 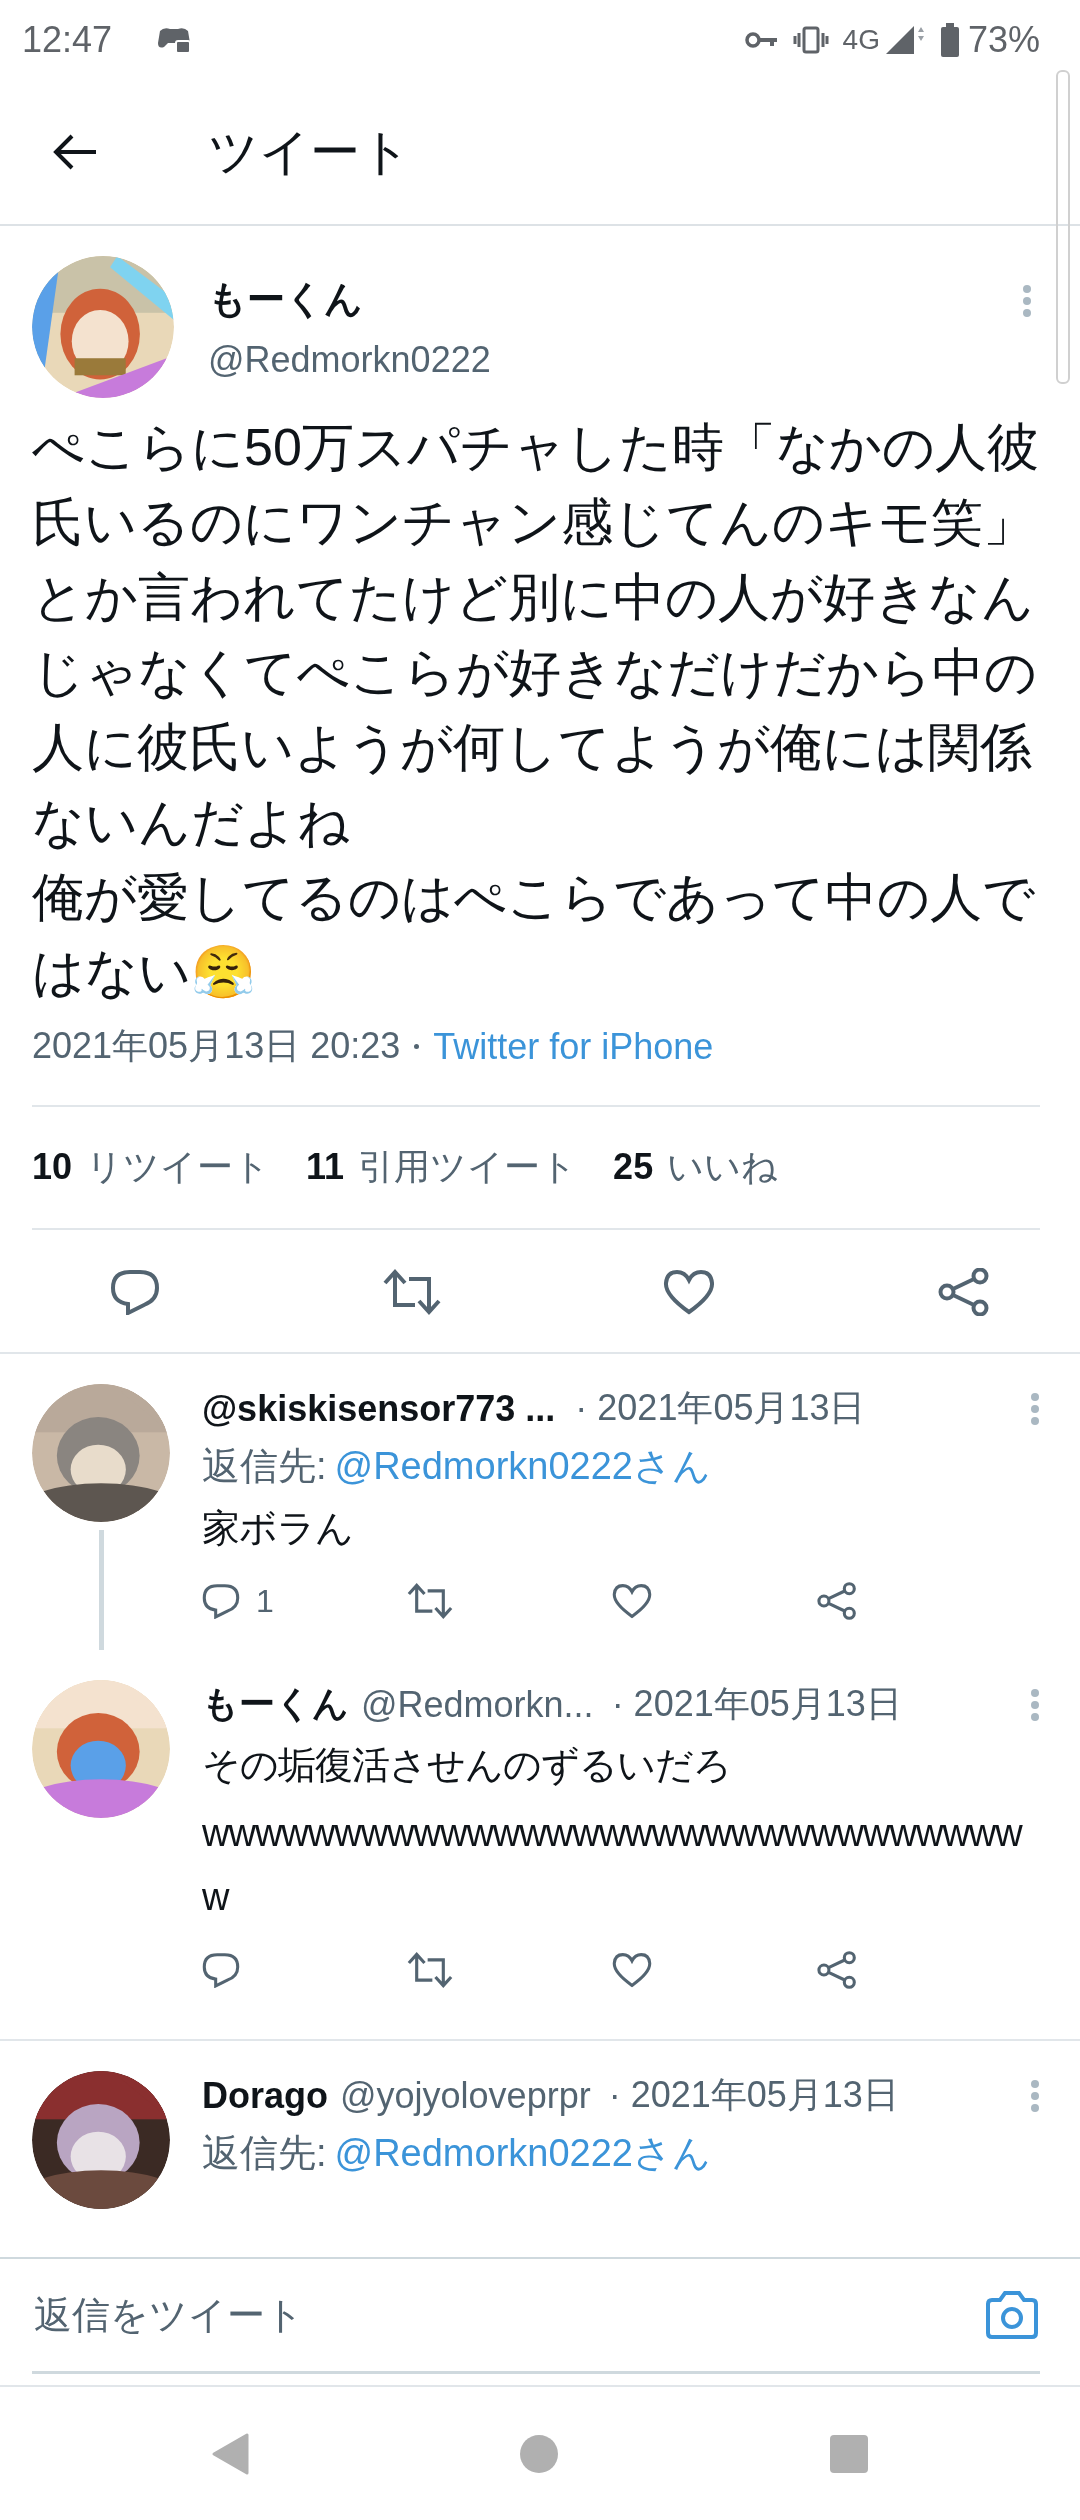 What do you see at coordinates (534, 935) in the screenshot?
I see `tweet-text: 俺が愛してるのはぺこらであって中の人ではない😤` at bounding box center [534, 935].